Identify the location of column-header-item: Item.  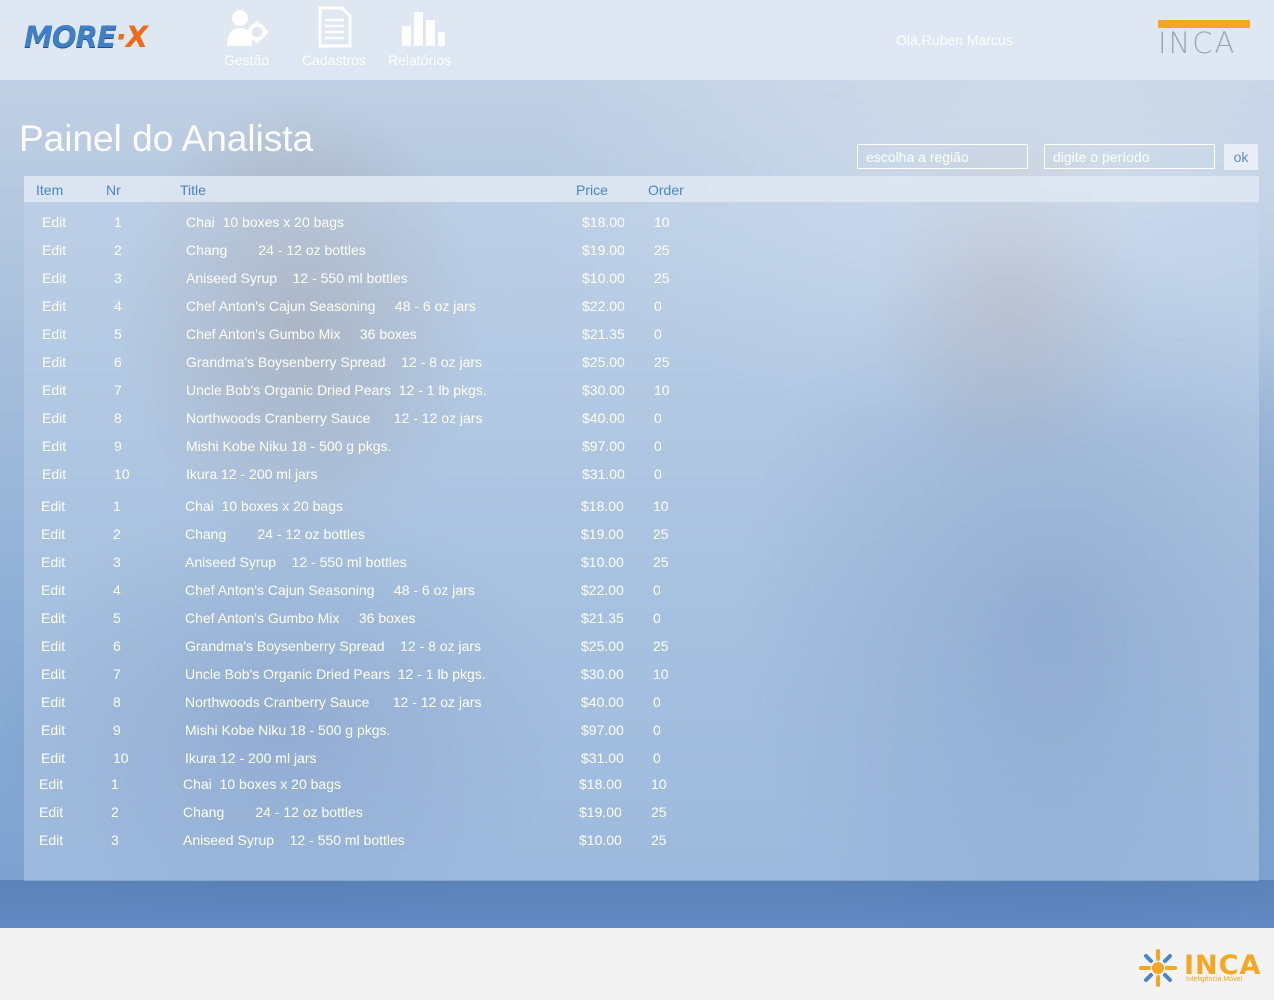
(49, 190).